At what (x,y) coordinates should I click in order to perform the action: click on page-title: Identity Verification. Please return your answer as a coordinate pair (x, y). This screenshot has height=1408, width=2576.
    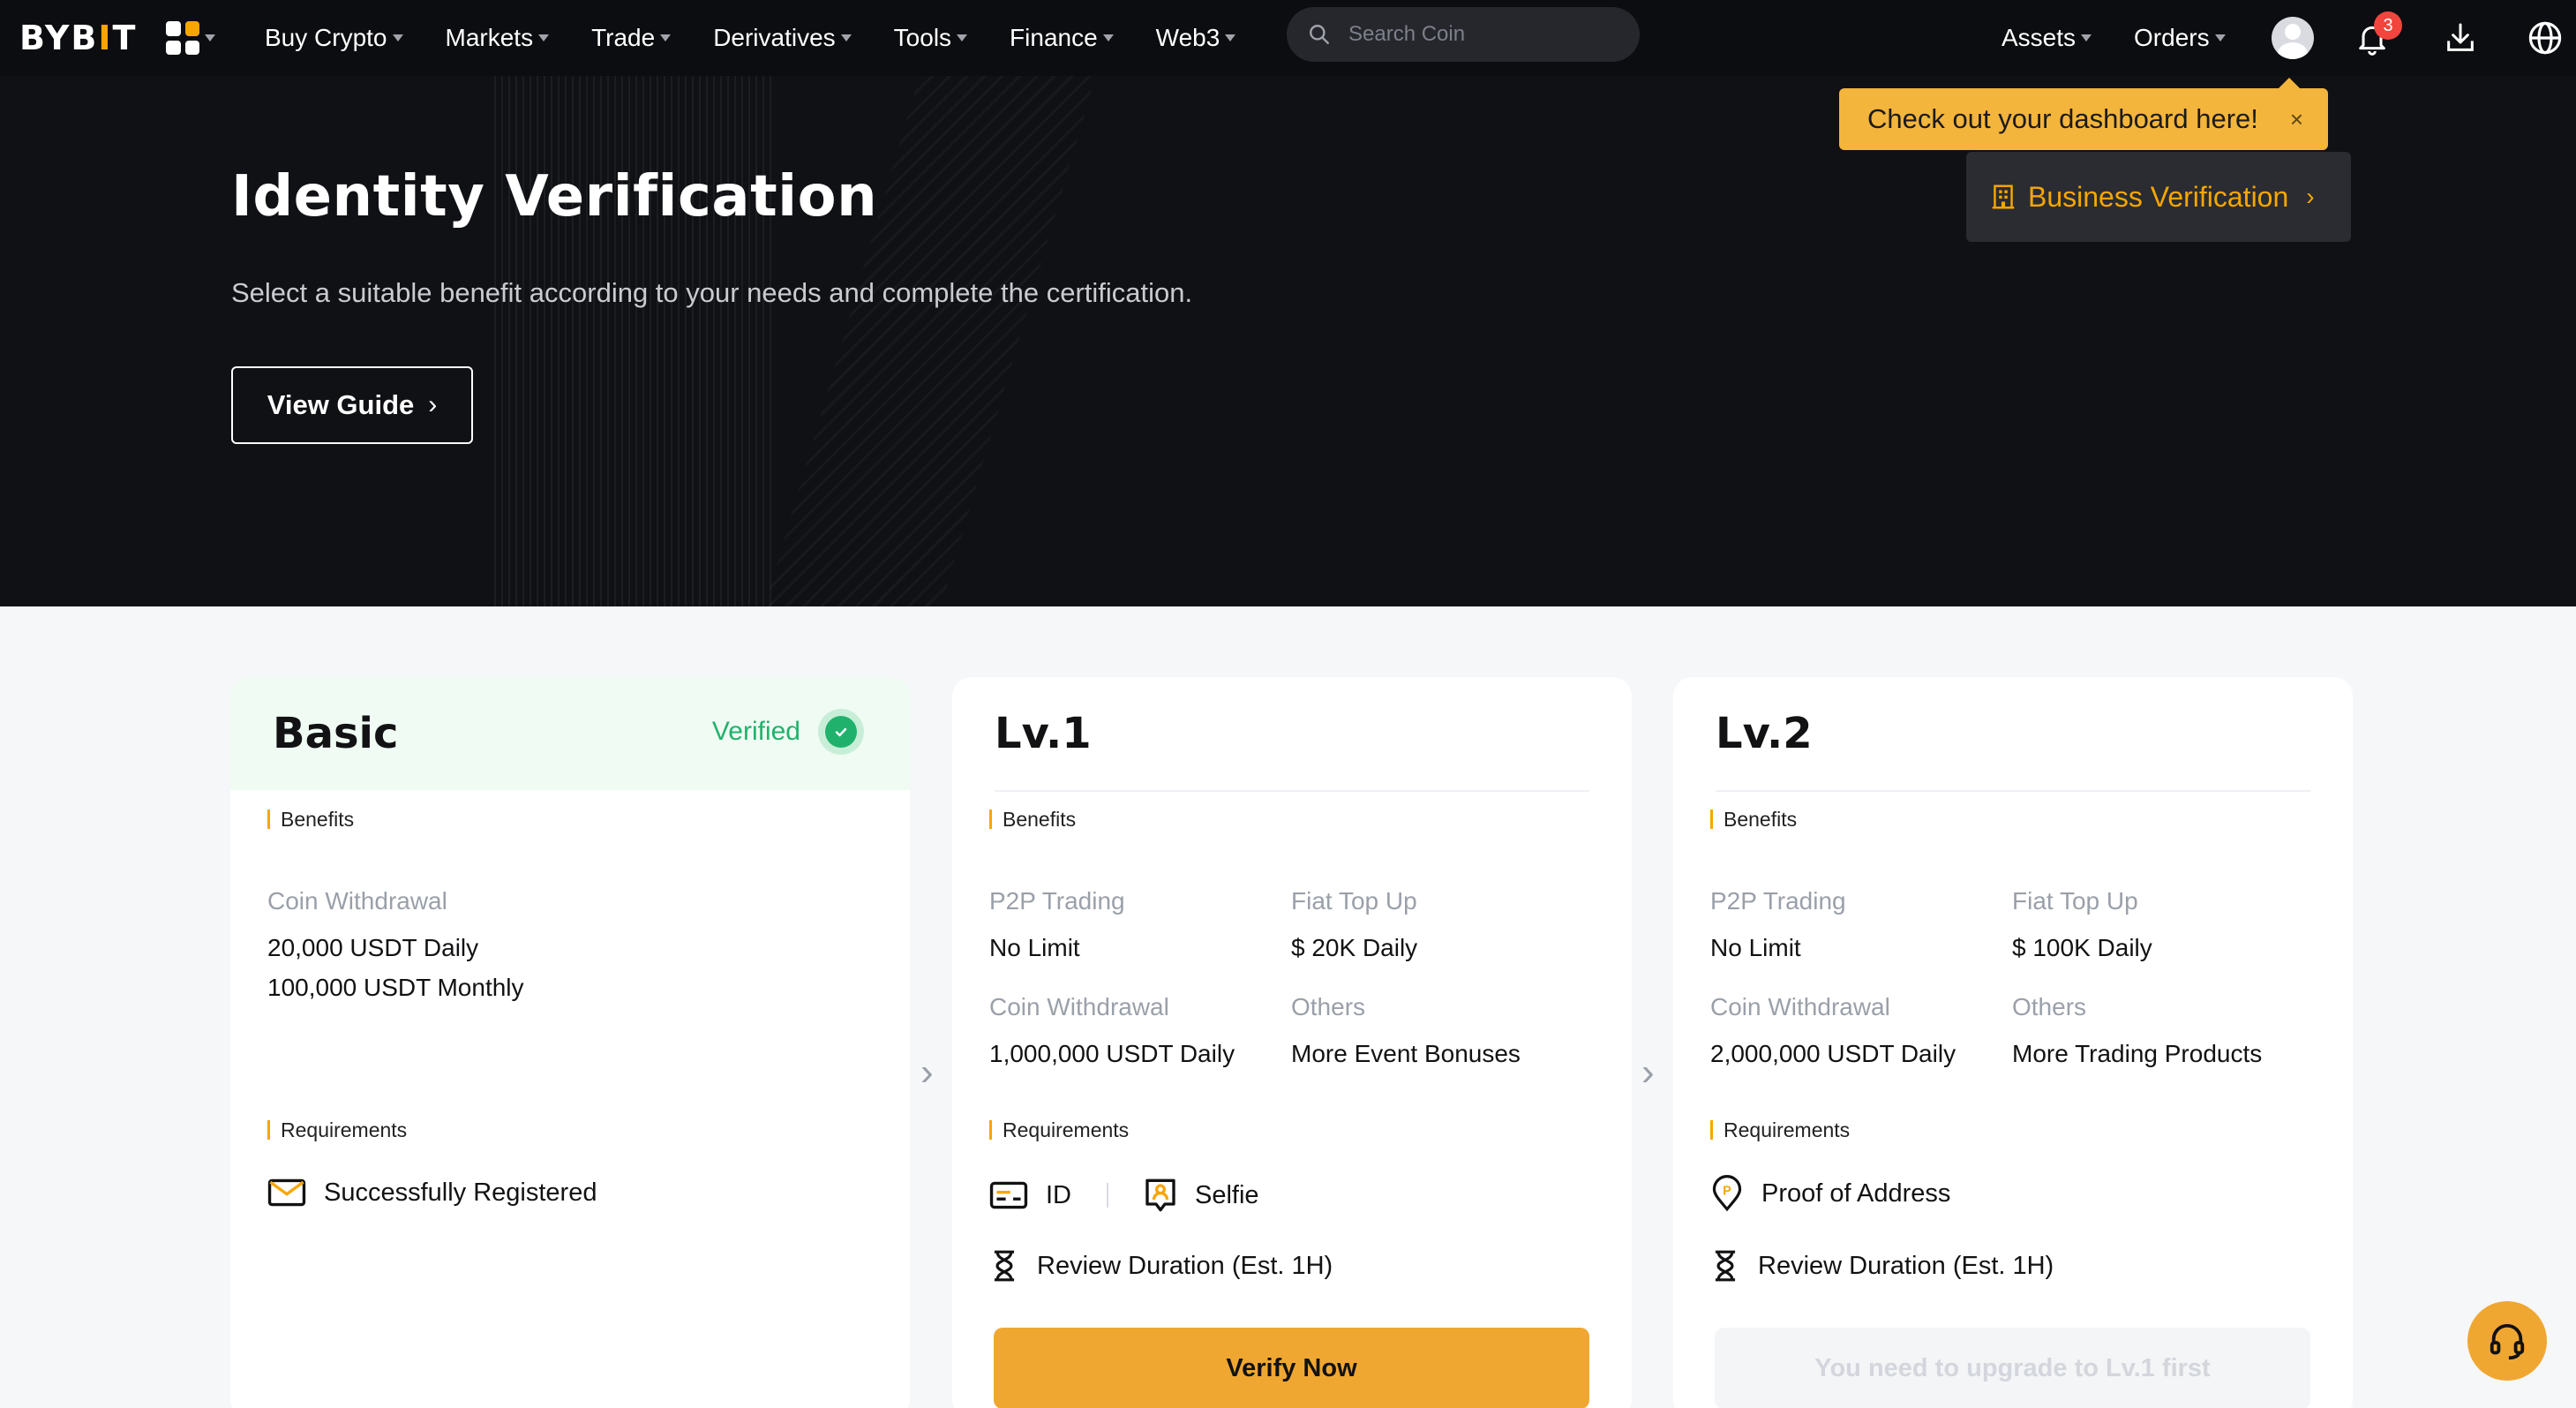
    Looking at the image, I should click on (554, 197).